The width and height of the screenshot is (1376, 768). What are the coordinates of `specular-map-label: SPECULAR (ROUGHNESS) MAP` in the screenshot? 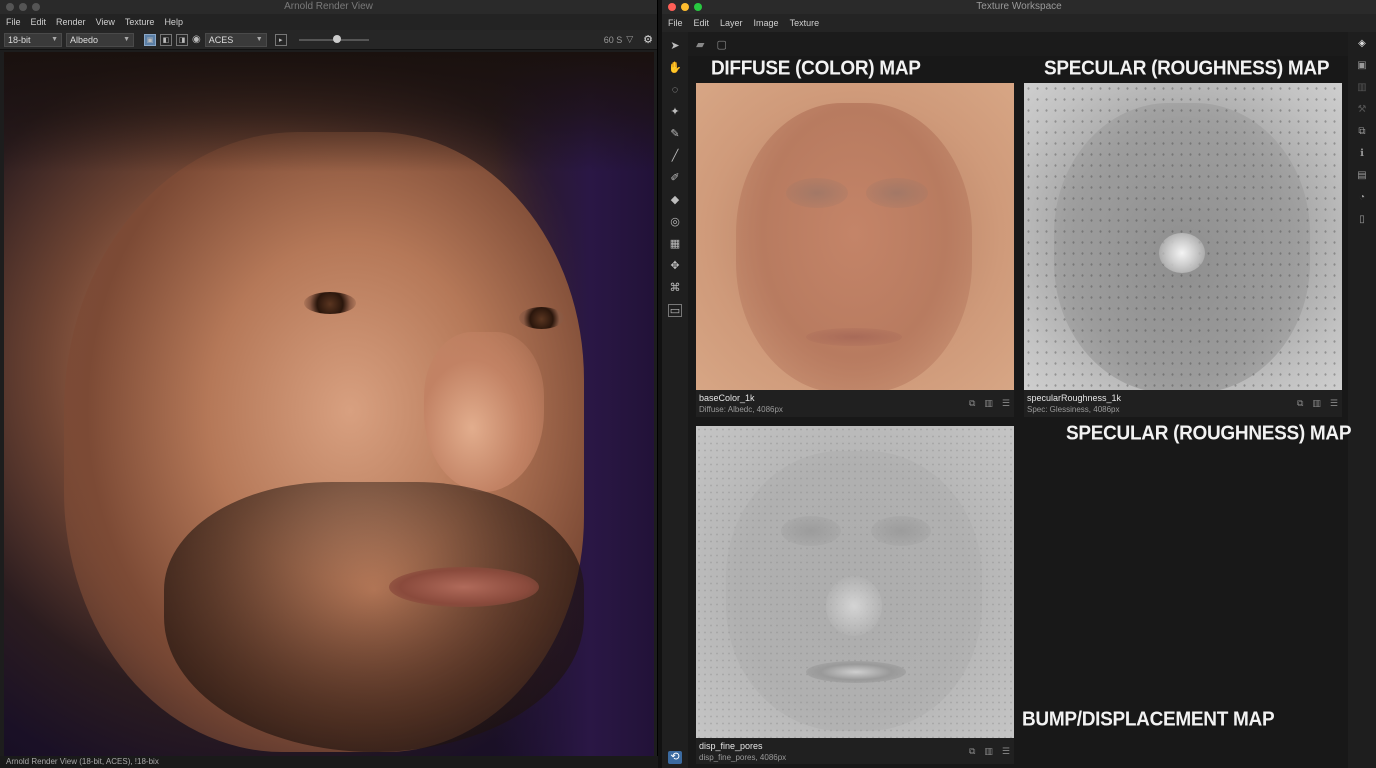 It's located at (1187, 68).